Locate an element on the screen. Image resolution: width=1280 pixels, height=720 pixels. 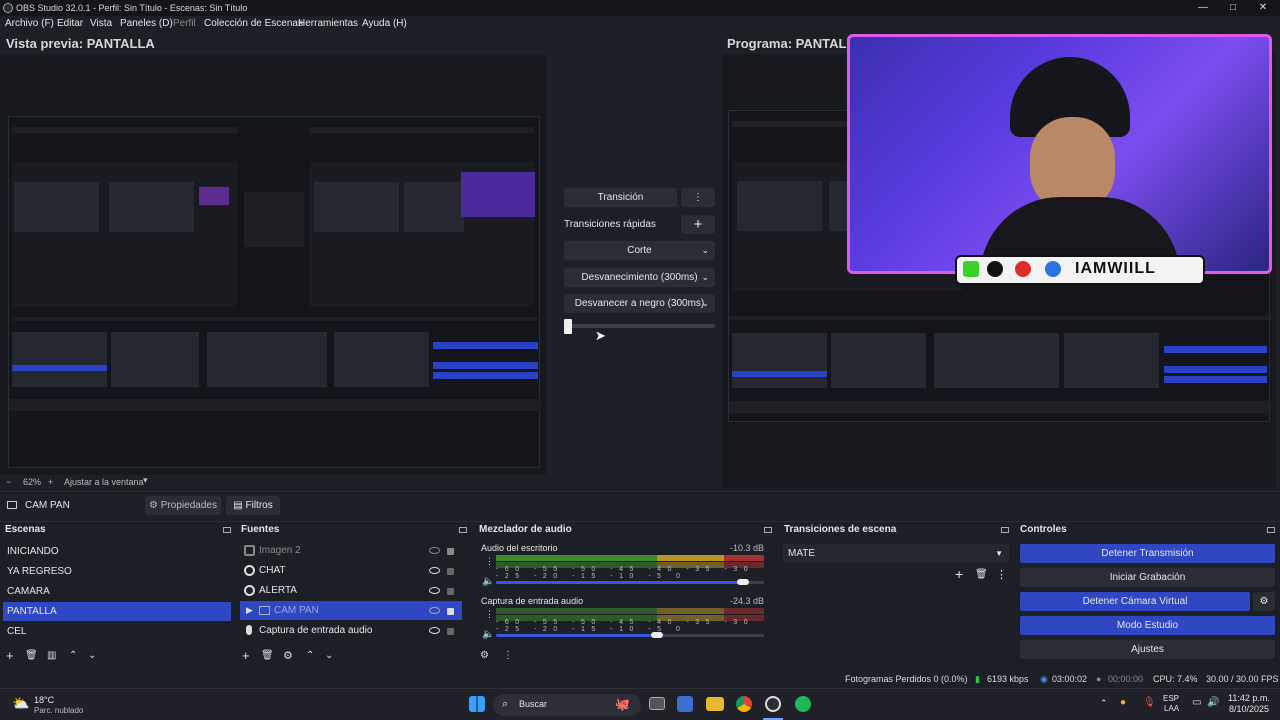
taskbar-search: ⌕ Buscar 🐙 is located at coordinates (567, 705).